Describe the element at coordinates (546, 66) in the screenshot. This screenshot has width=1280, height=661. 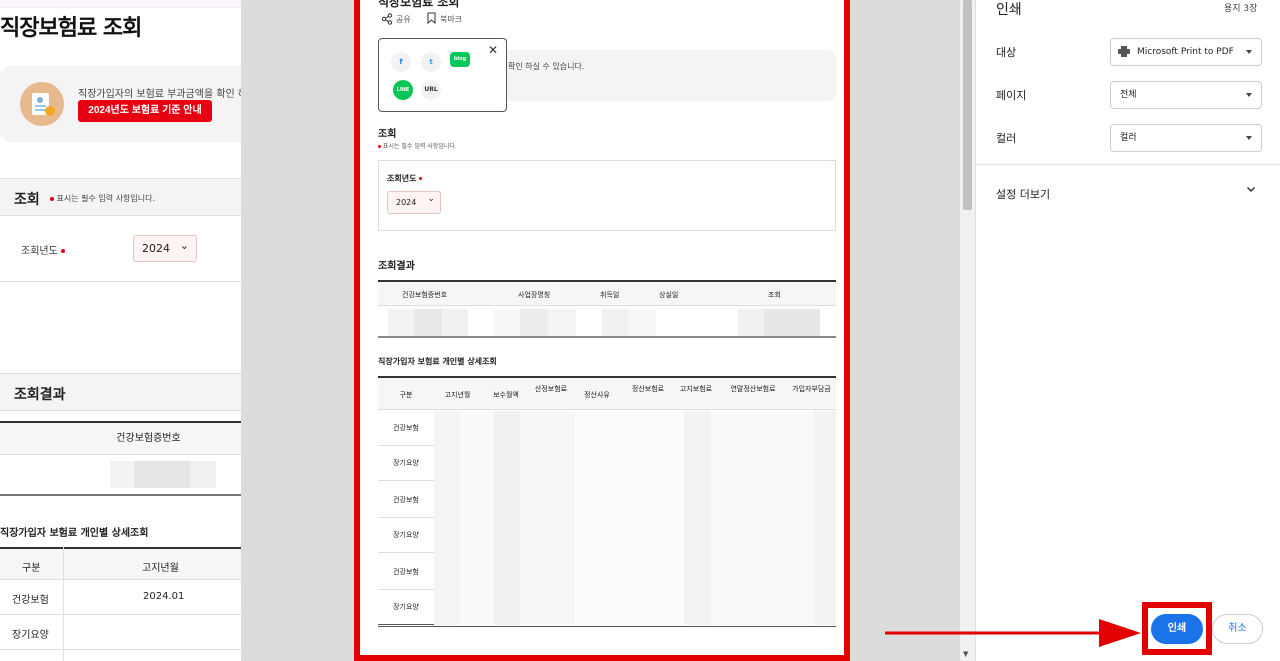
I see `notice-text: 확인 하실 수 있습니다.` at that location.